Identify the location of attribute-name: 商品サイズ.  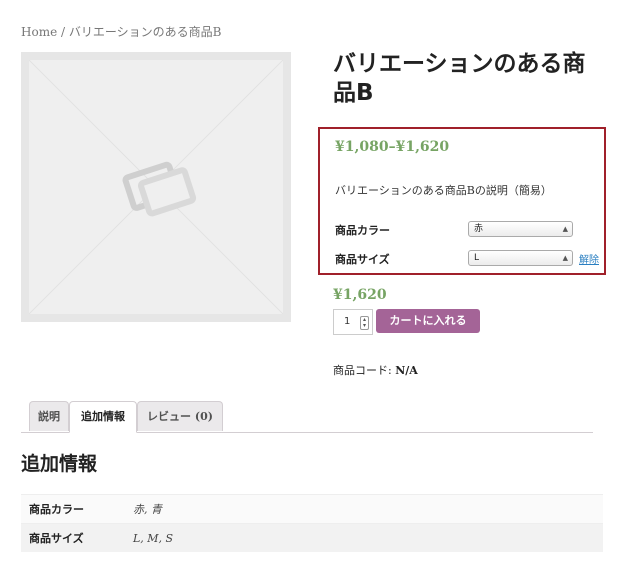
(73, 537).